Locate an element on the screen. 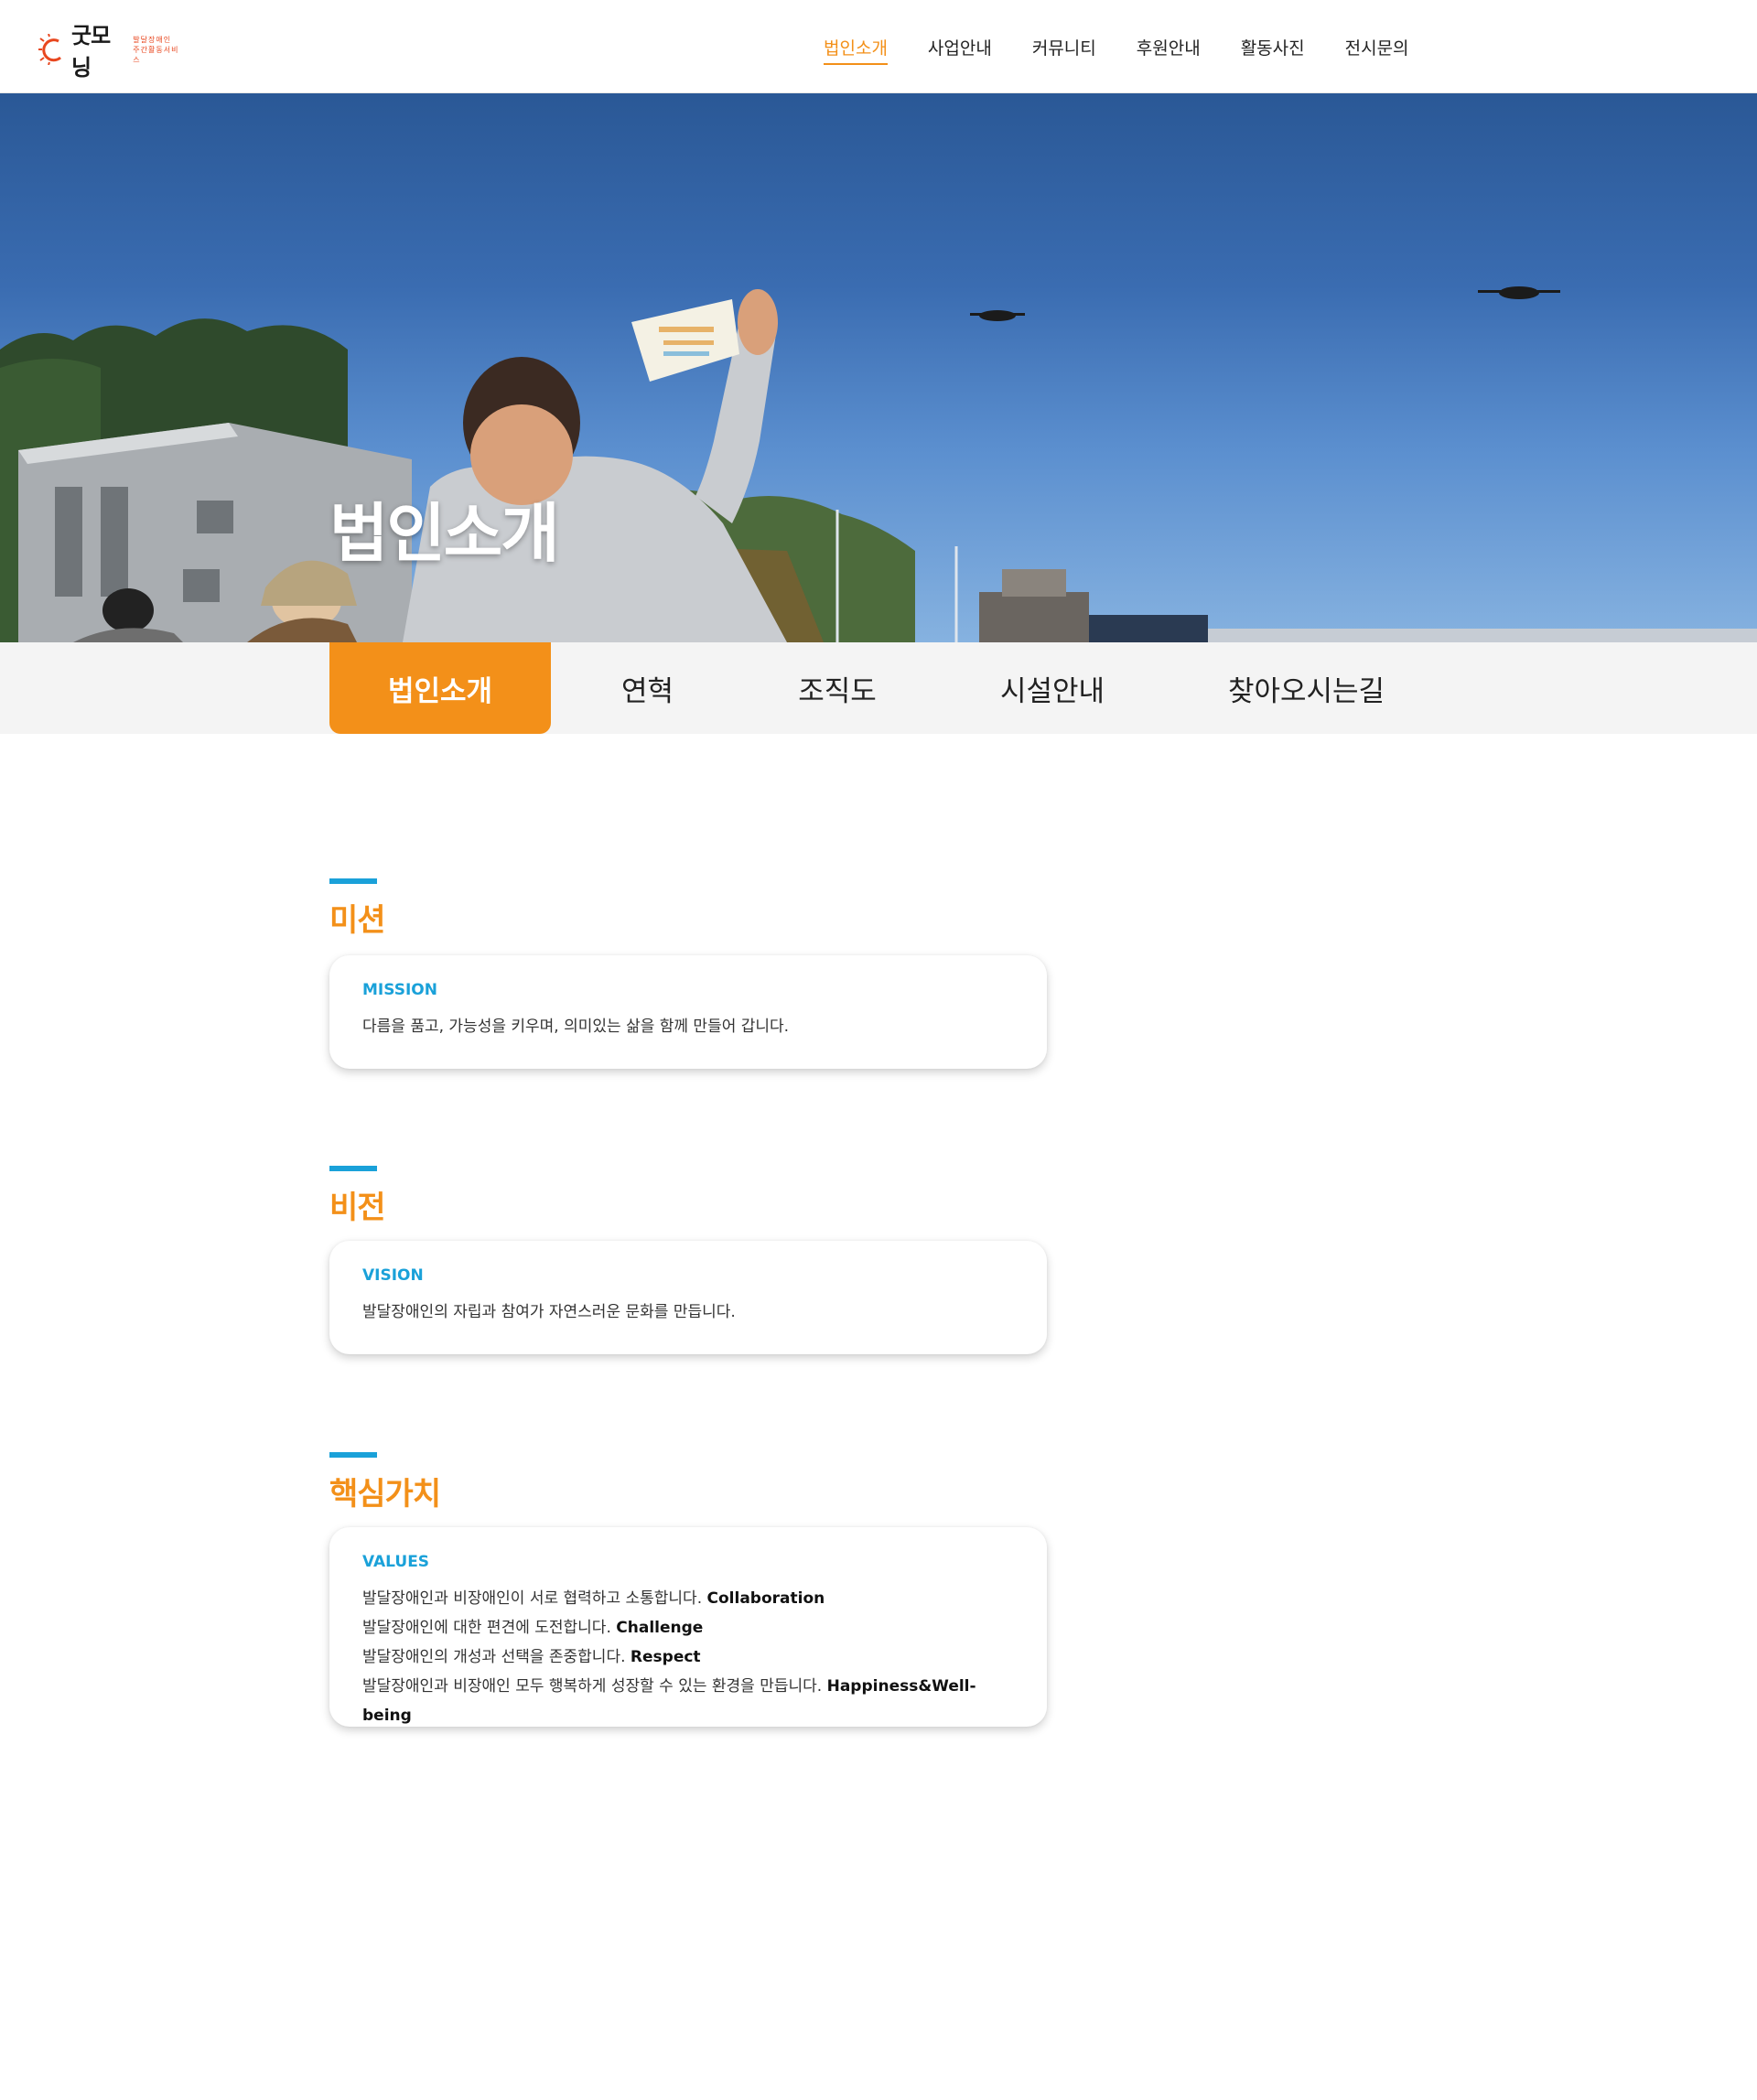 The width and height of the screenshot is (1757, 2100). value-item-text: 발달장애인과 비장애인이 서로 협력하고 소통합니다. is located at coordinates (535, 1598).